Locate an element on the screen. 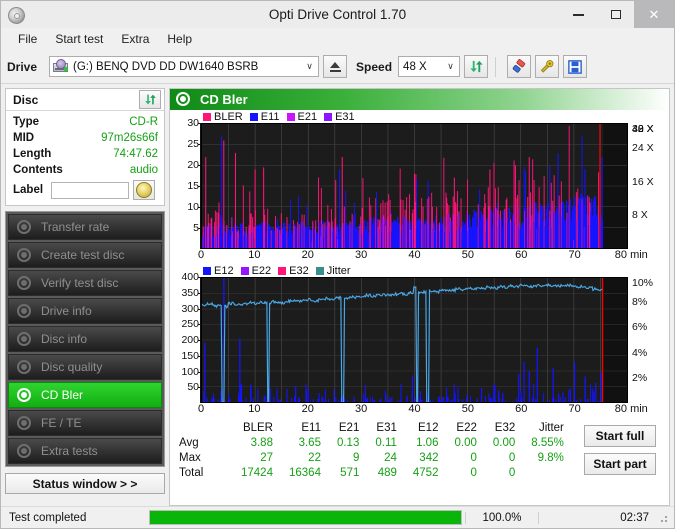 The width and height of the screenshot is (675, 529). legend-label: BLER is located at coordinates (228, 116).